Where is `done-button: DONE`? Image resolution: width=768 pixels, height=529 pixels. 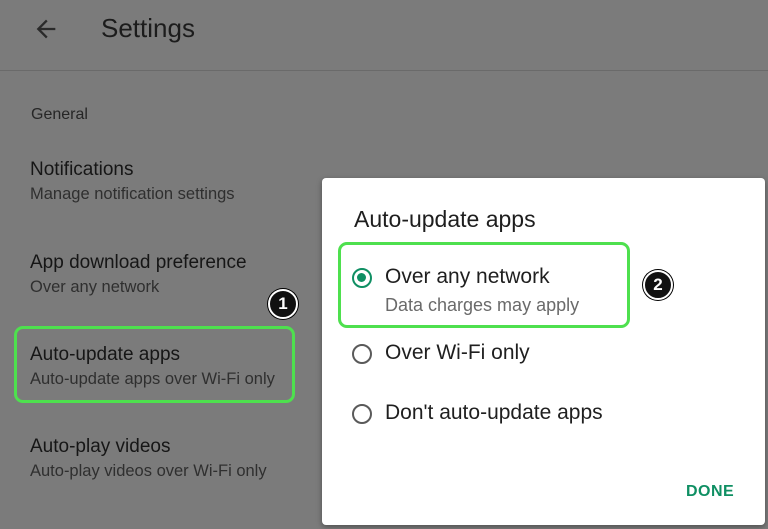 done-button: DONE is located at coordinates (710, 492).